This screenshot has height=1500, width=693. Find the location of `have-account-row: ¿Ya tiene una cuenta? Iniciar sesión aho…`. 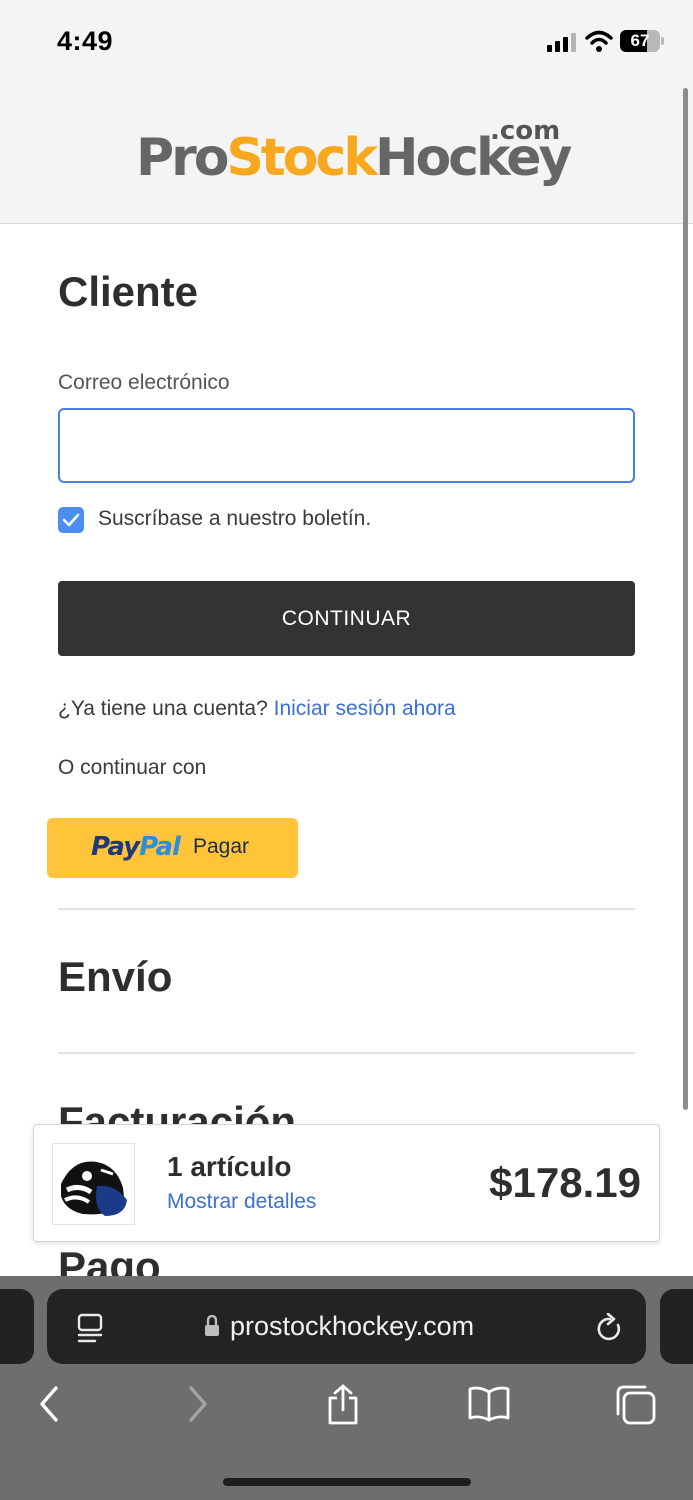

have-account-row: ¿Ya tiene una cuenta? Iniciar sesión aho… is located at coordinates (257, 709).